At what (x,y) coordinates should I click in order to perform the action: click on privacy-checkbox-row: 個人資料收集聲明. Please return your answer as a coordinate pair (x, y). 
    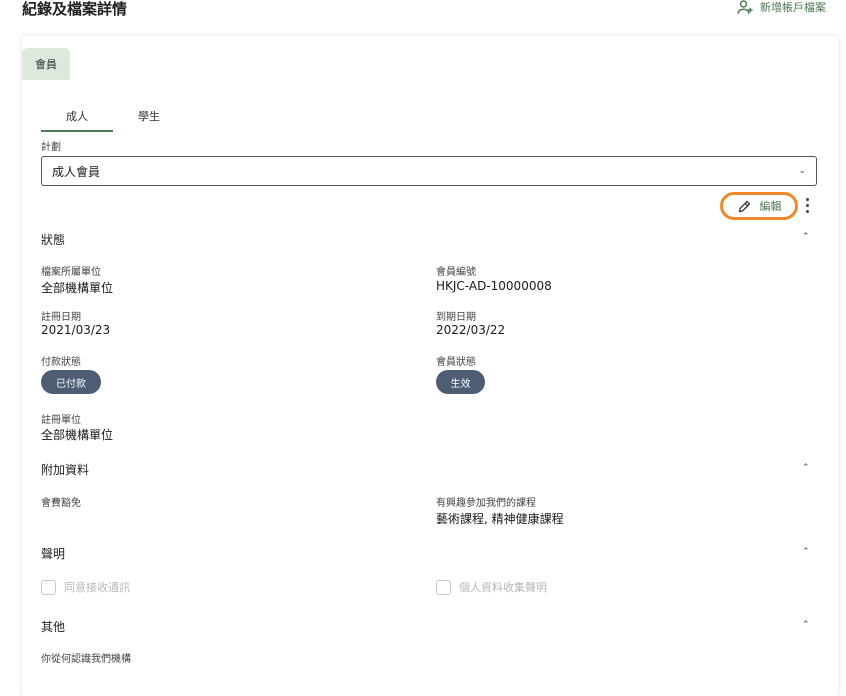
    Looking at the image, I should click on (491, 587).